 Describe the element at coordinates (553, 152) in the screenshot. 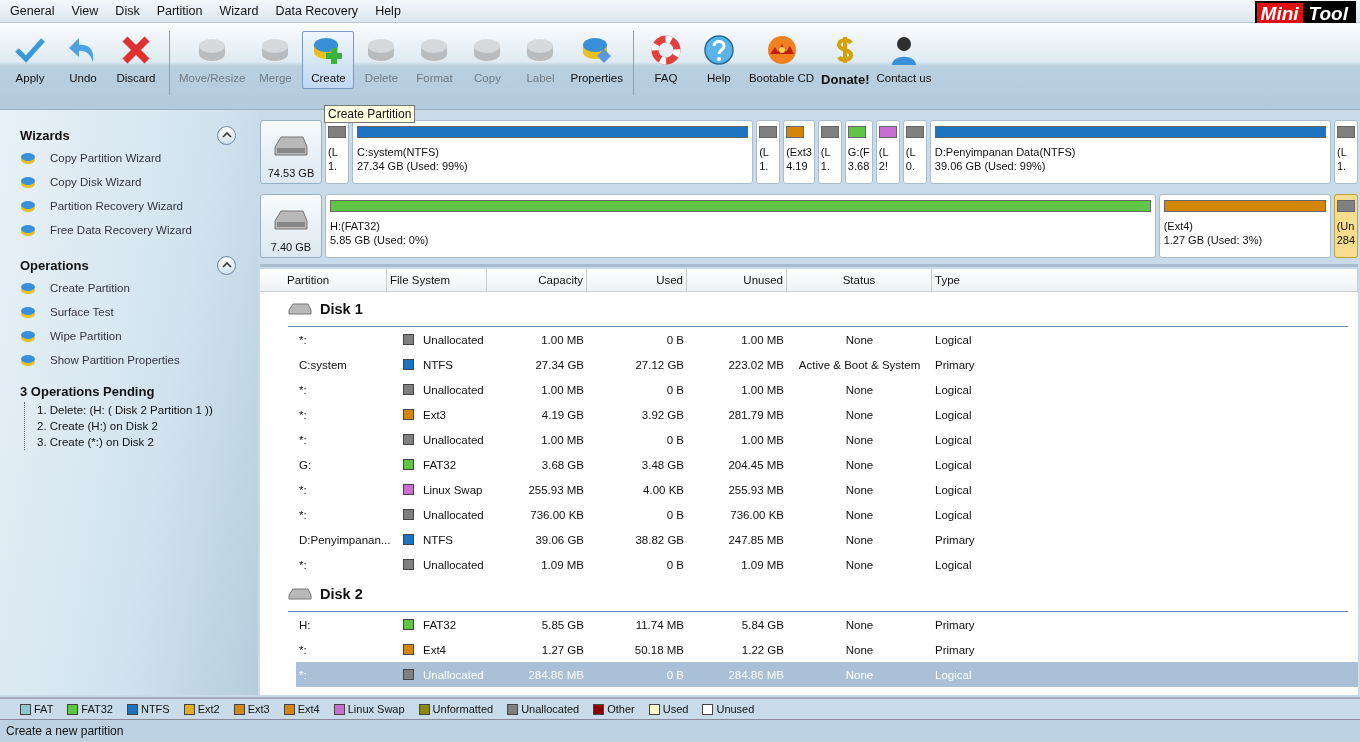

I see `partition-block: C:system(NTFS) 27.34 GB (Used: 99%)` at that location.